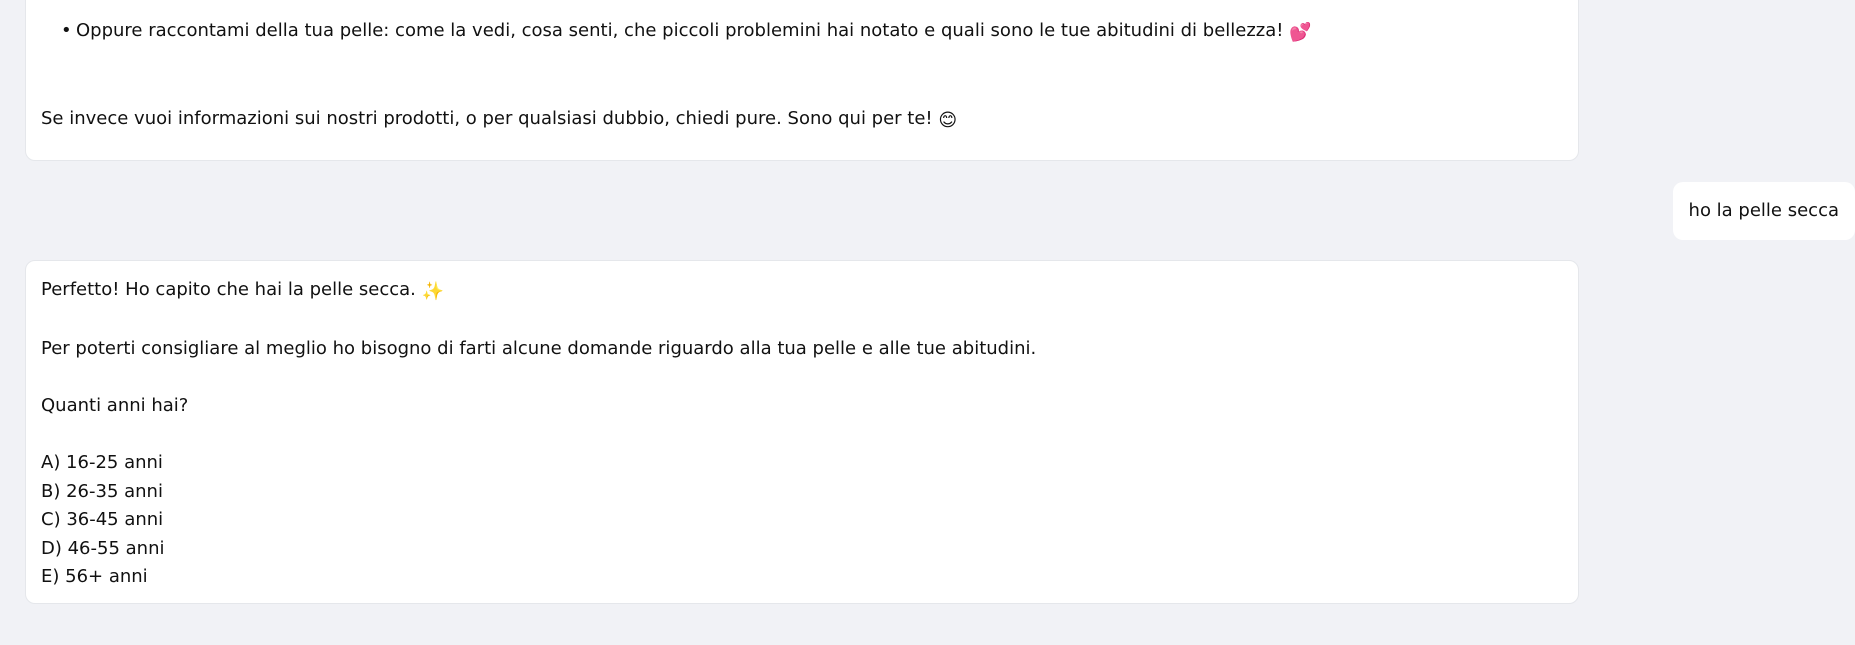 The image size is (1855, 645). I want to click on option-a: A) 16-25 anni, so click(102, 462).